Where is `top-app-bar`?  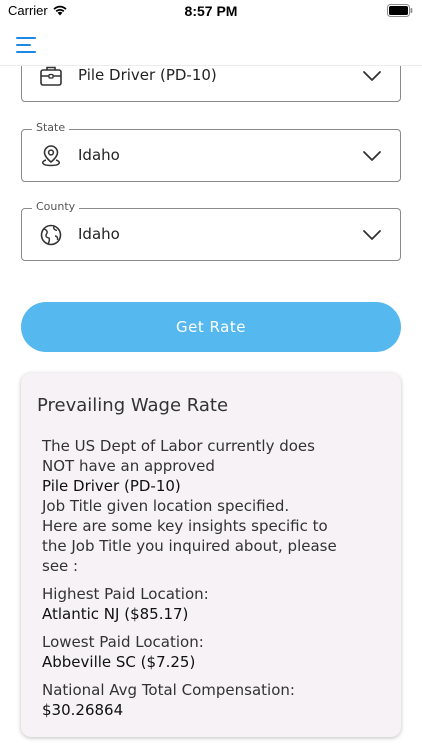 top-app-bar is located at coordinates (211, 45).